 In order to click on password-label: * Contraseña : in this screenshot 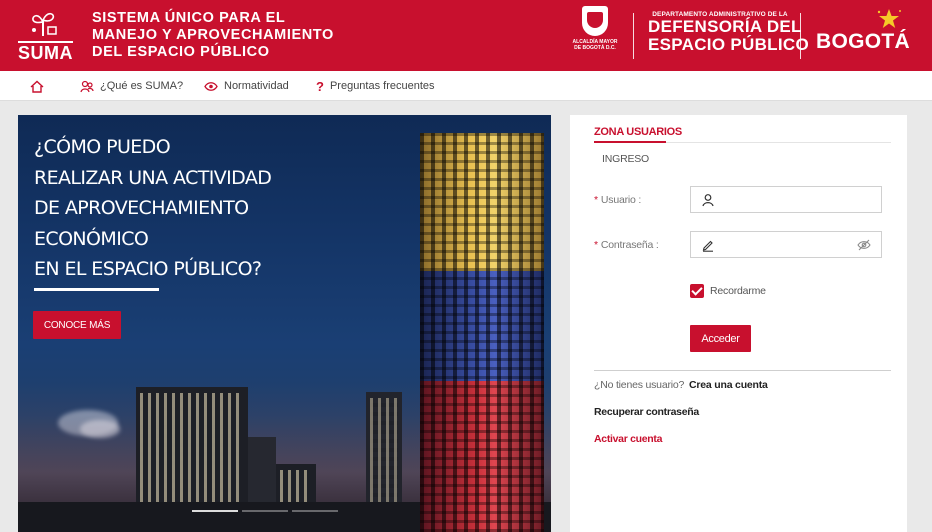, I will do `click(626, 245)`.